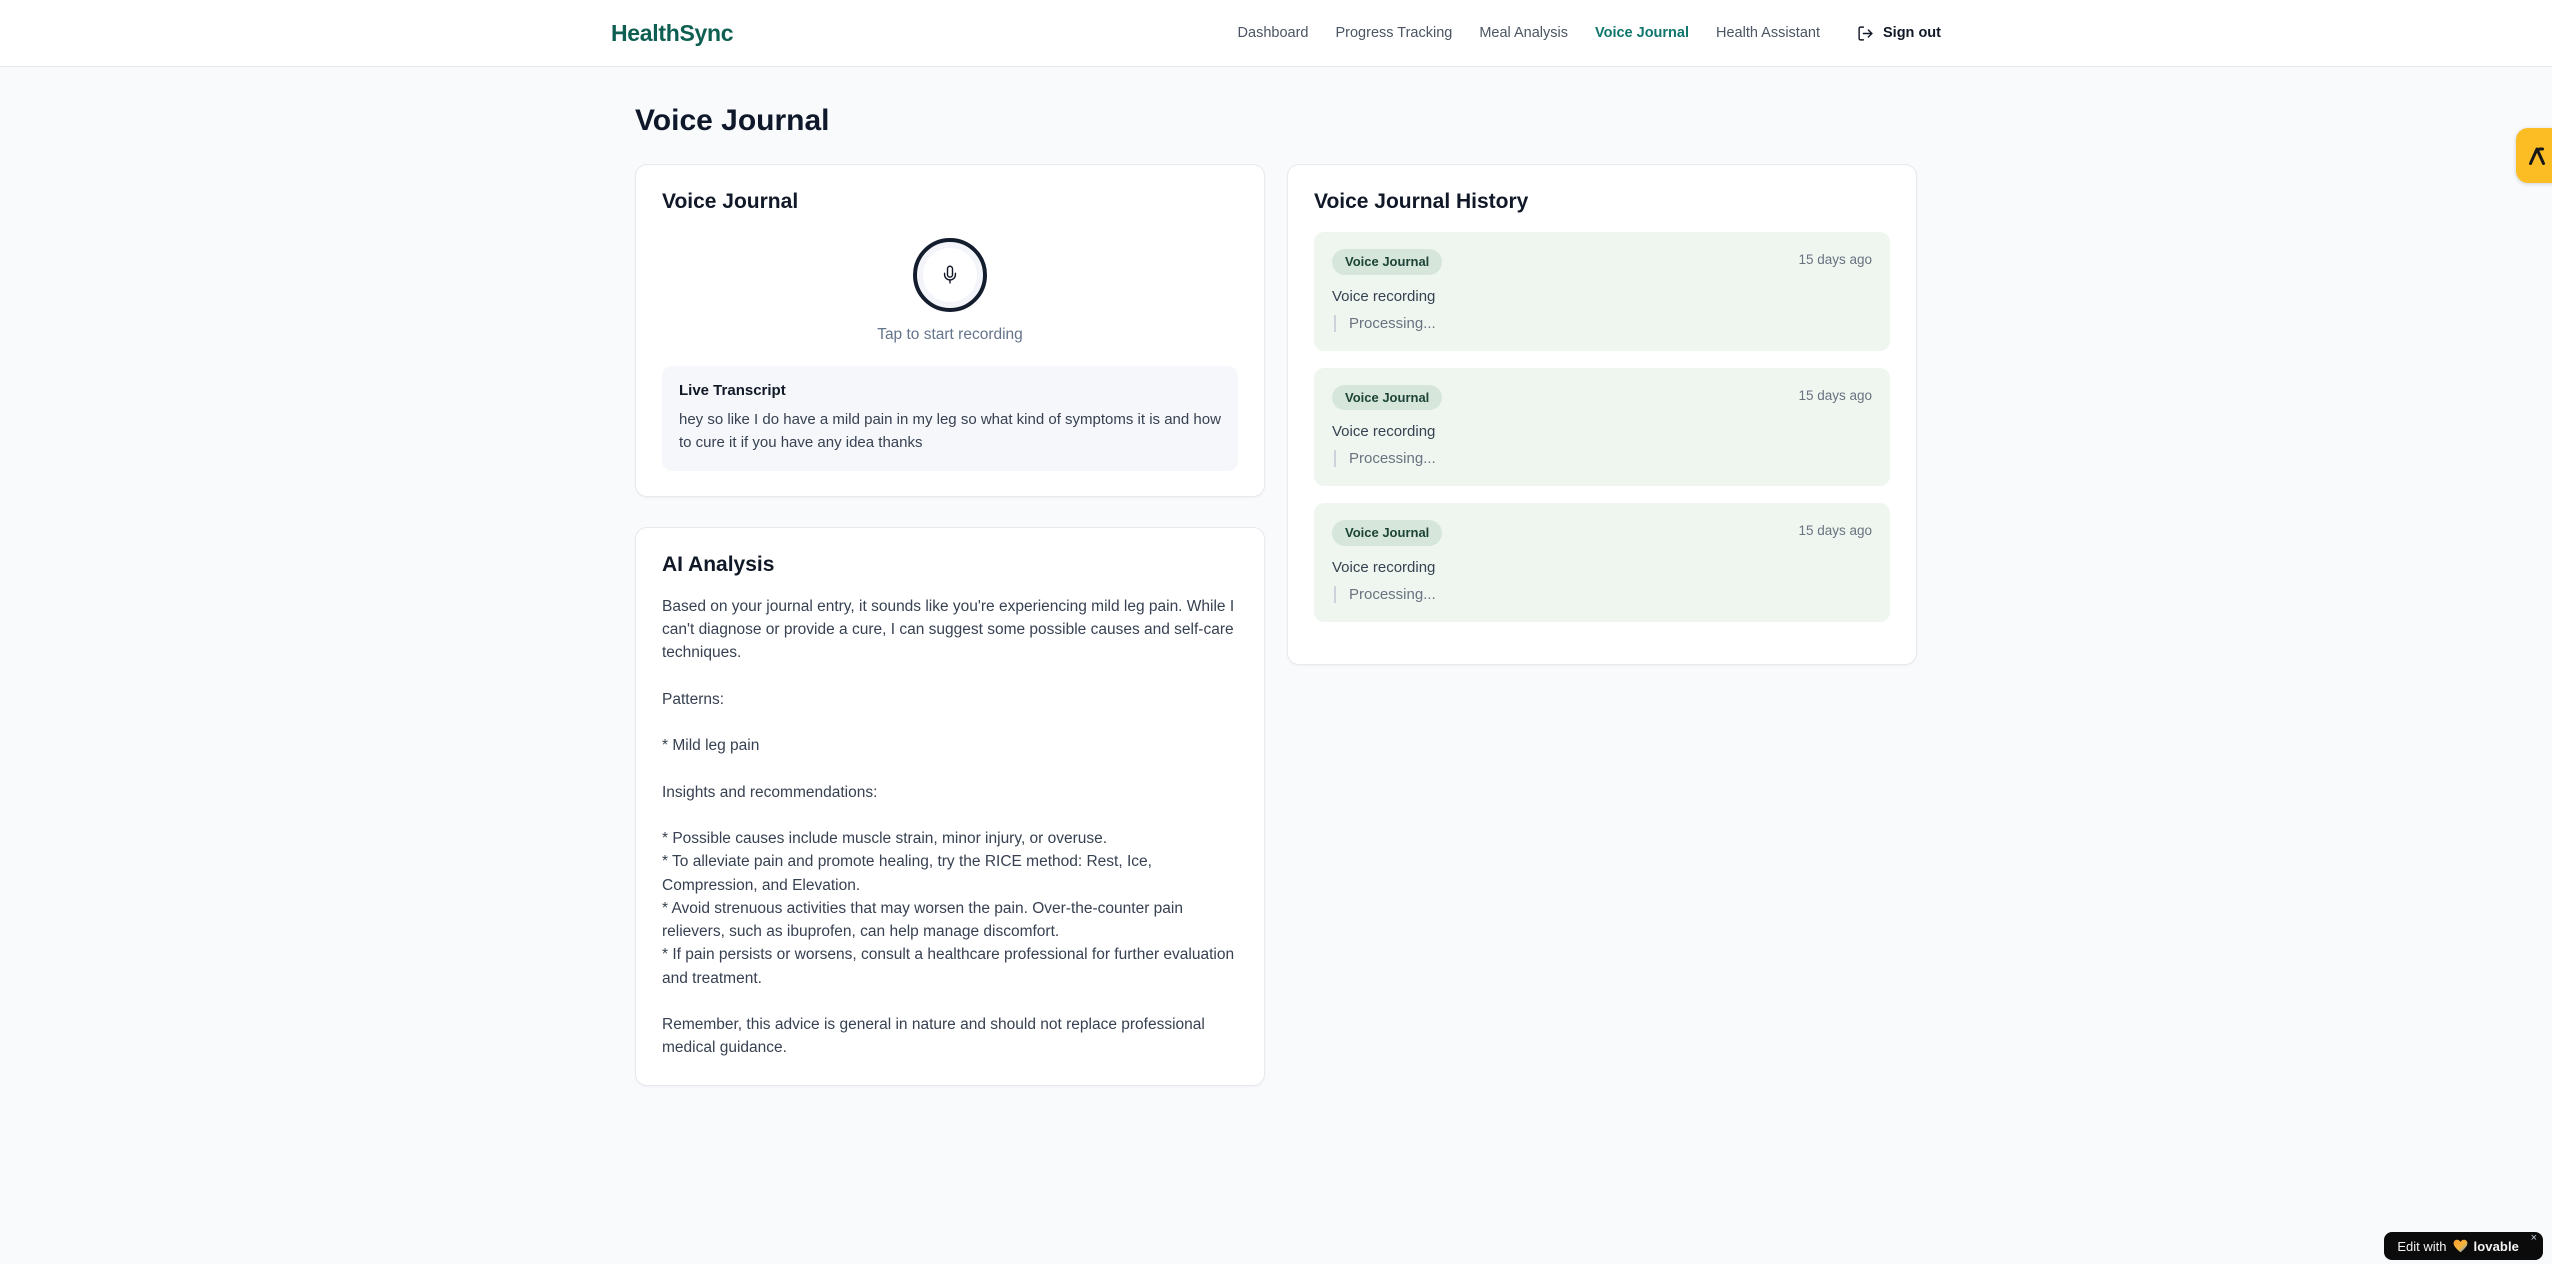 The width and height of the screenshot is (2552, 1264). What do you see at coordinates (732, 120) in the screenshot?
I see `page-title: Voice Journal` at bounding box center [732, 120].